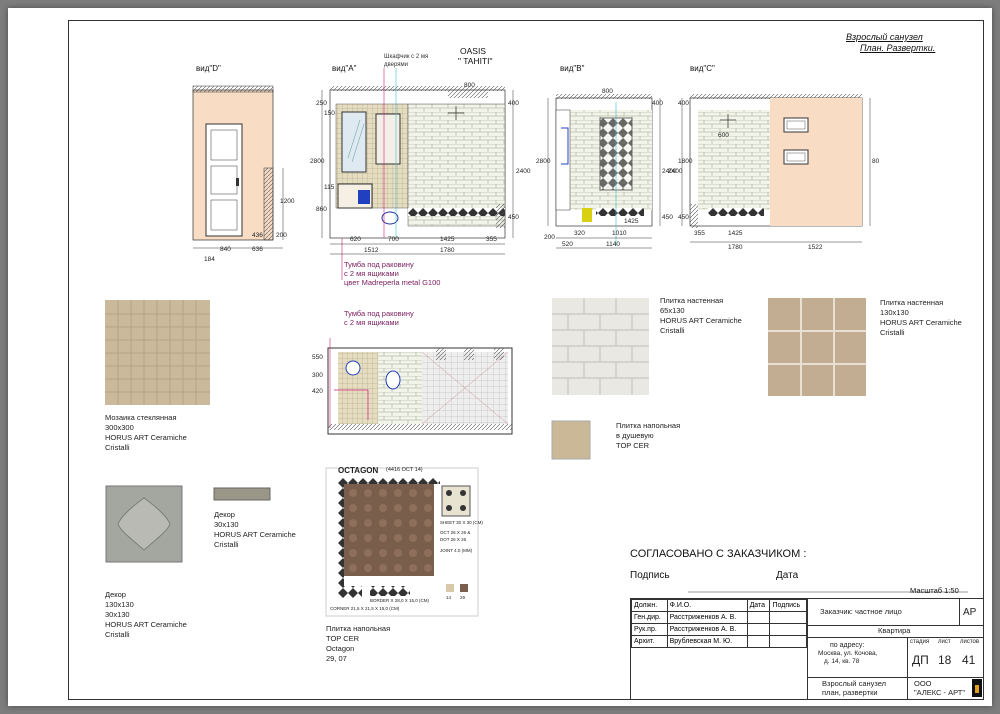  I want to click on dim-c-6: 2400, so click(675, 171).